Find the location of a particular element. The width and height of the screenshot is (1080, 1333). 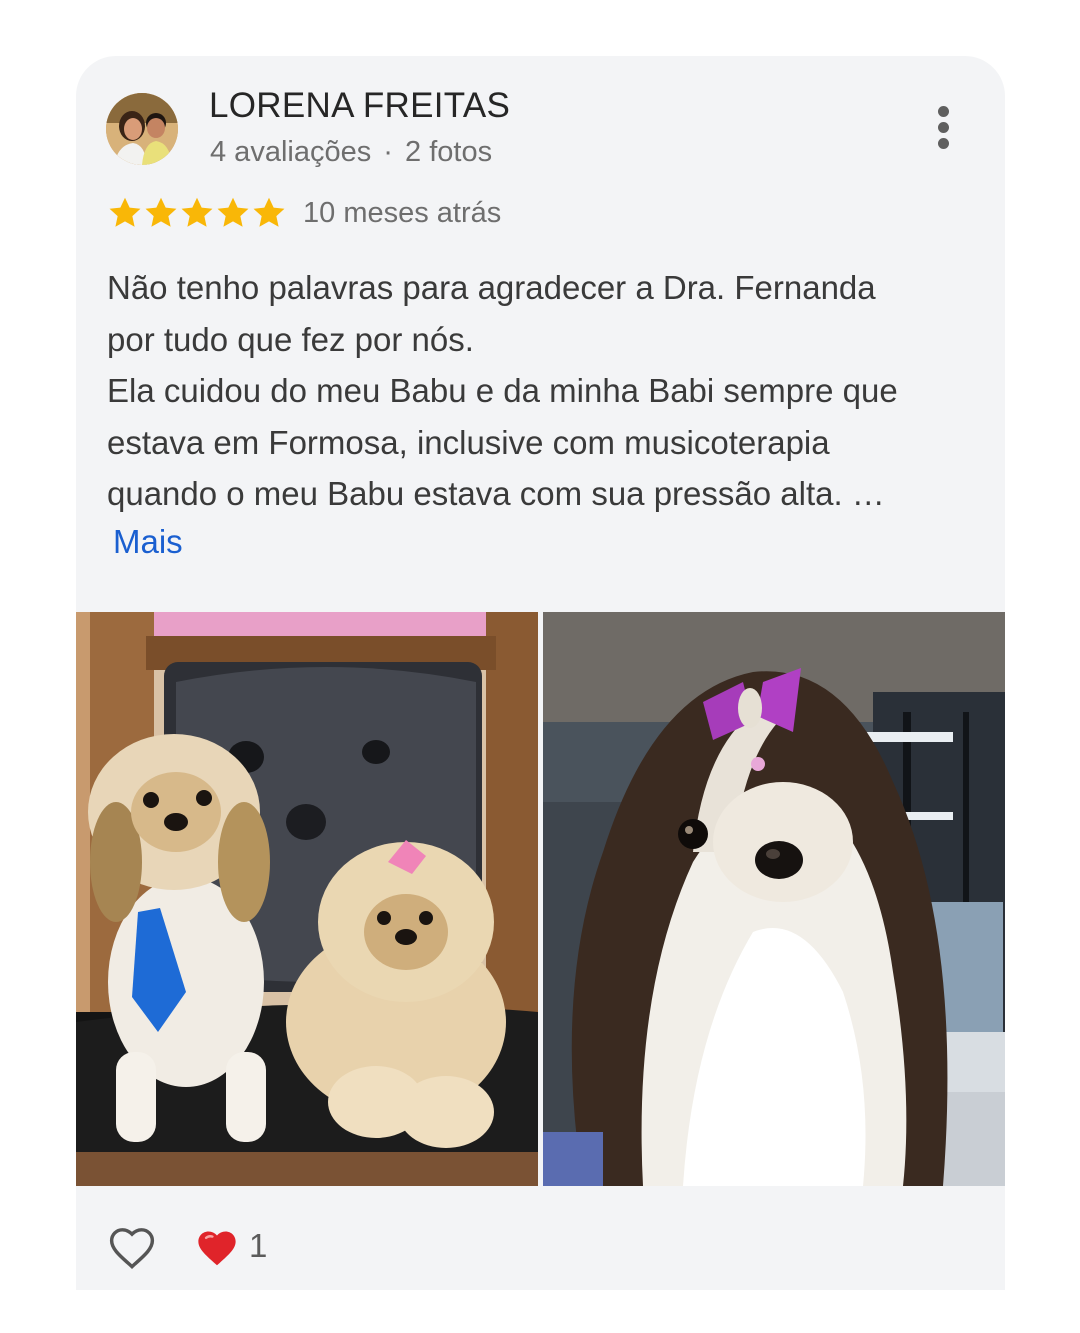

reviews-count: 4 avaliações is located at coordinates (291, 152).